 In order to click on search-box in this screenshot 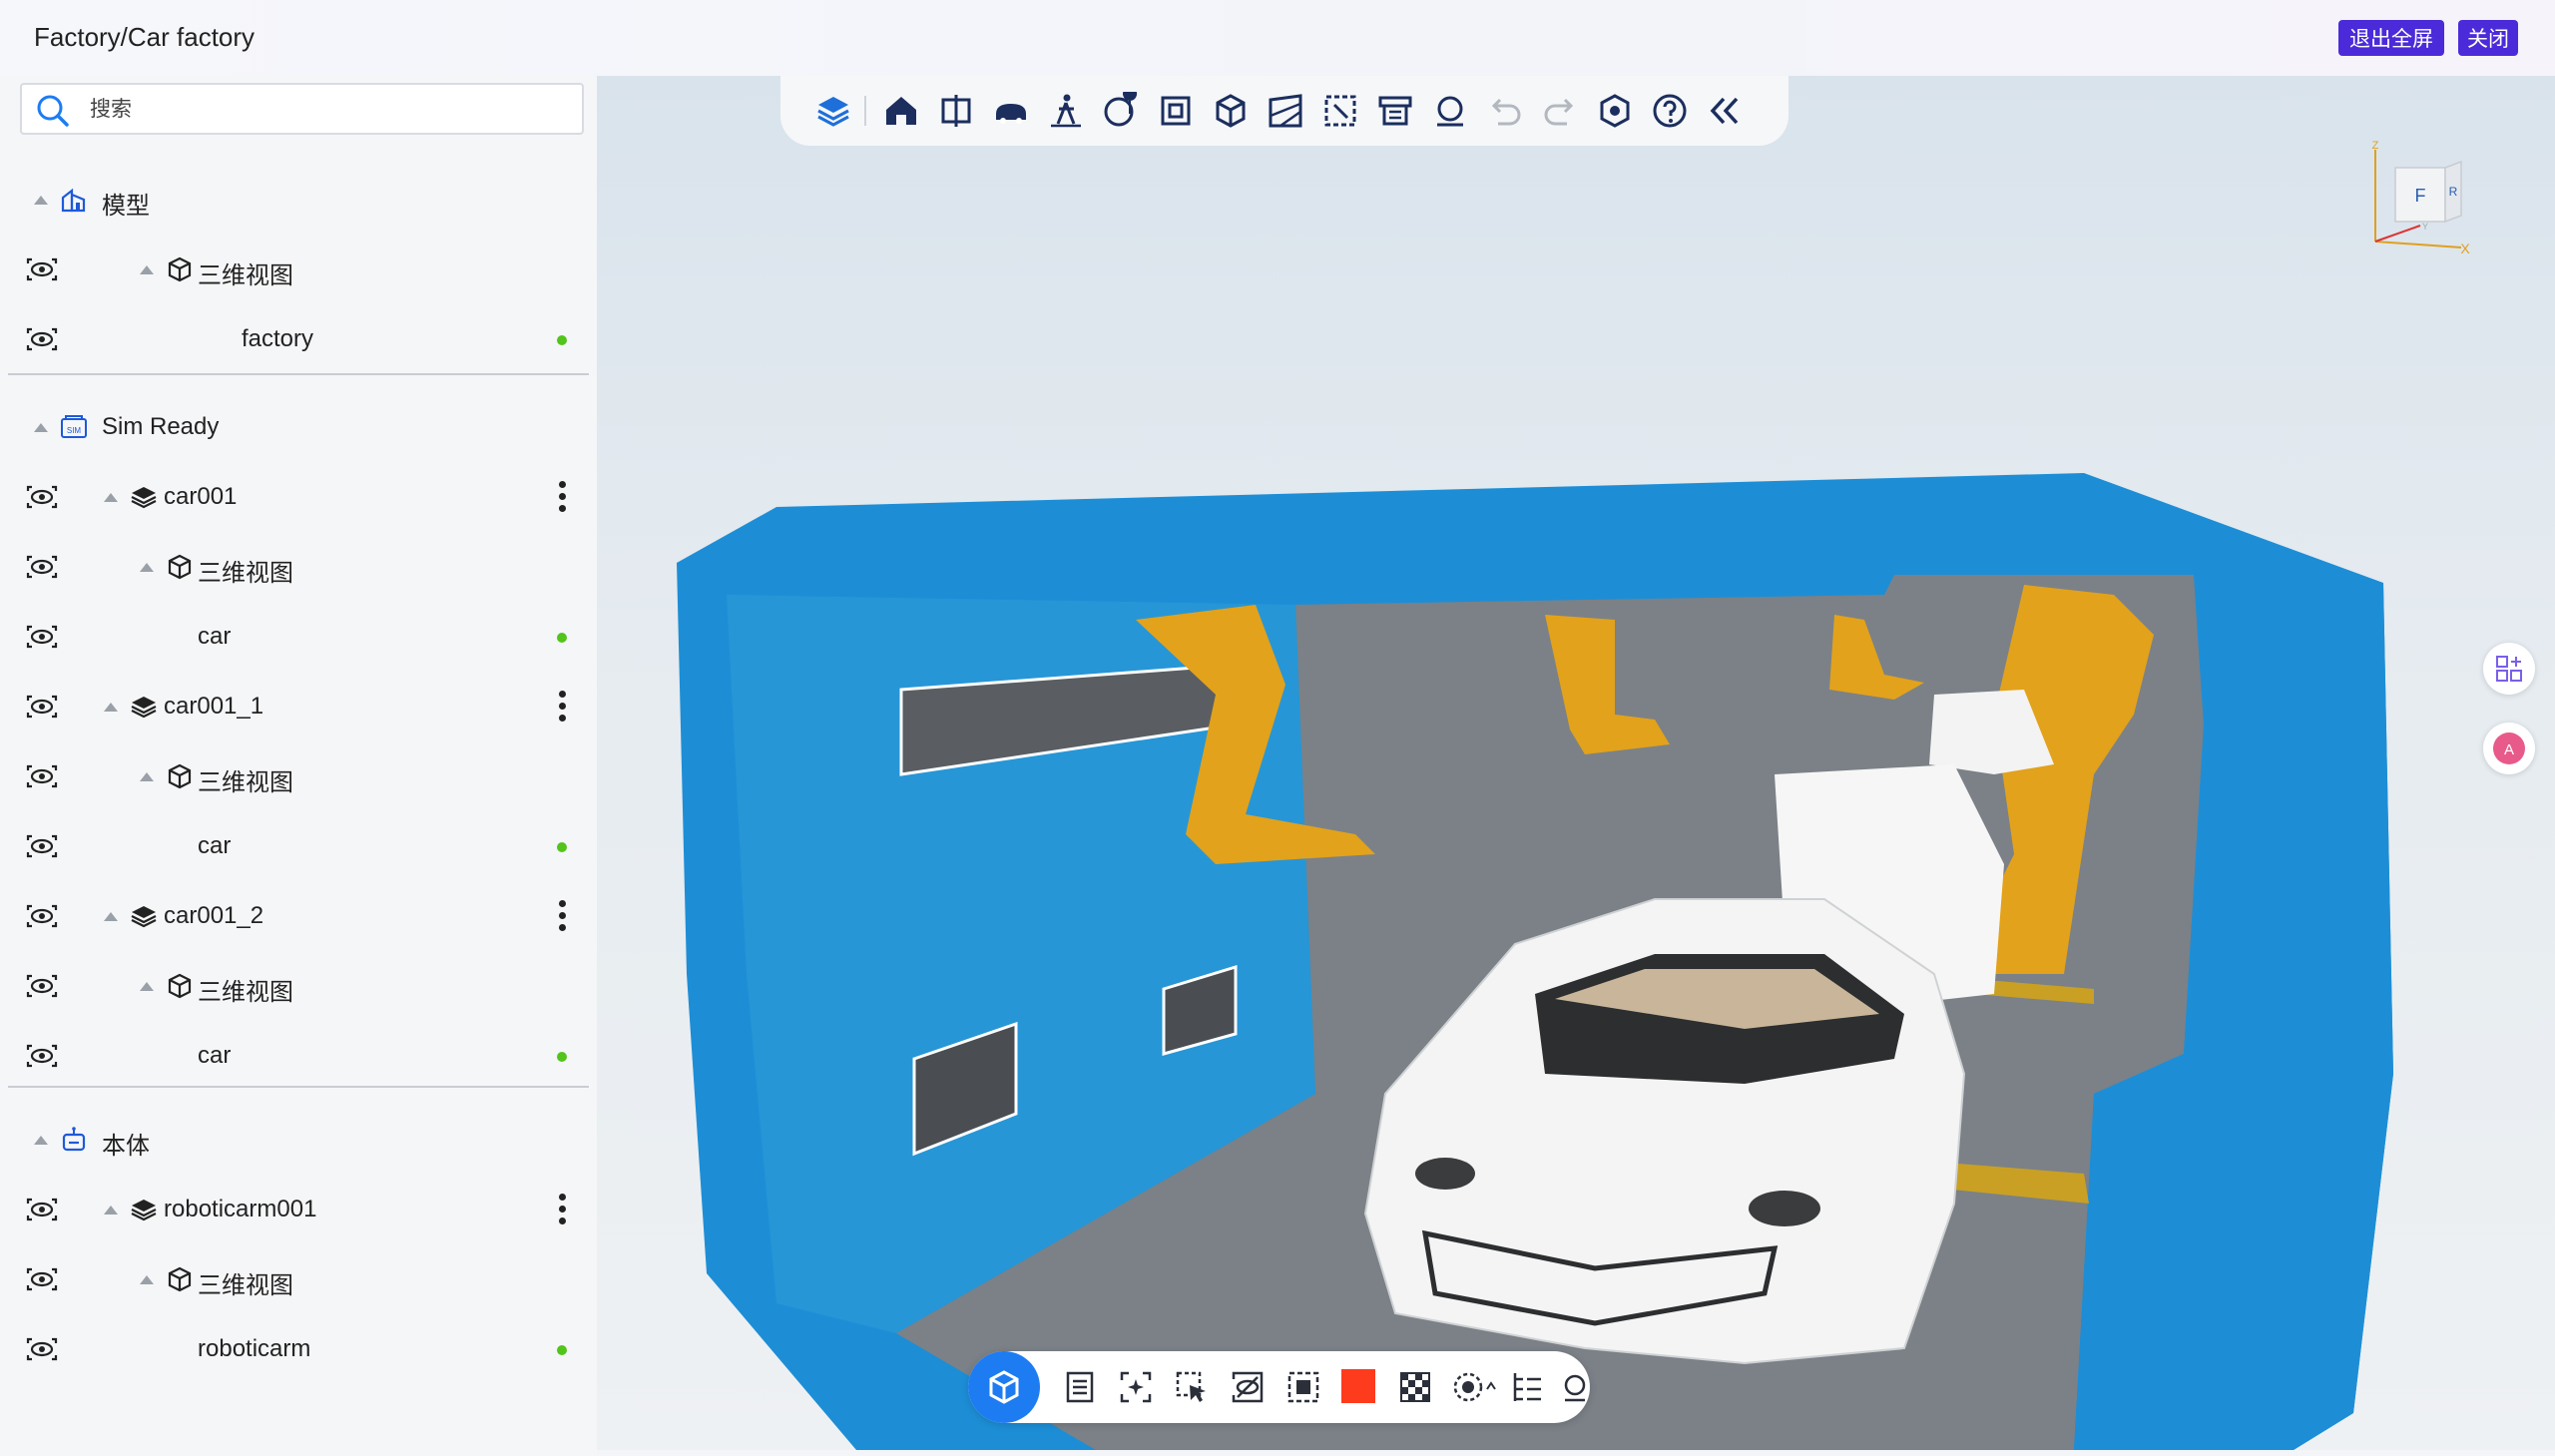, I will do `click(302, 109)`.